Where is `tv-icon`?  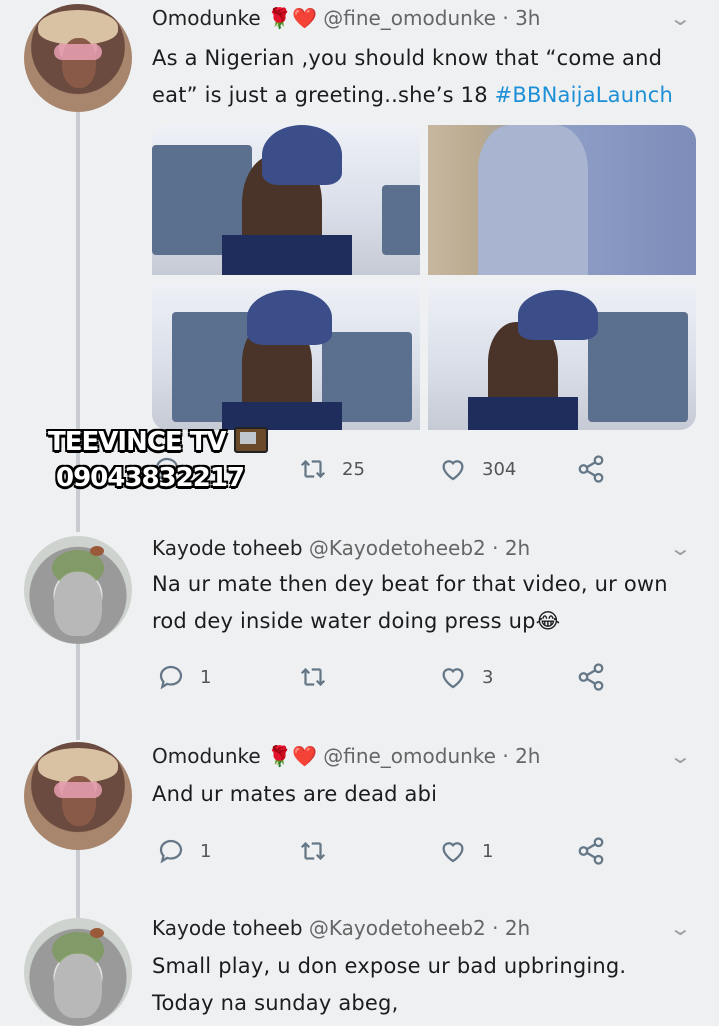
tv-icon is located at coordinates (250, 439).